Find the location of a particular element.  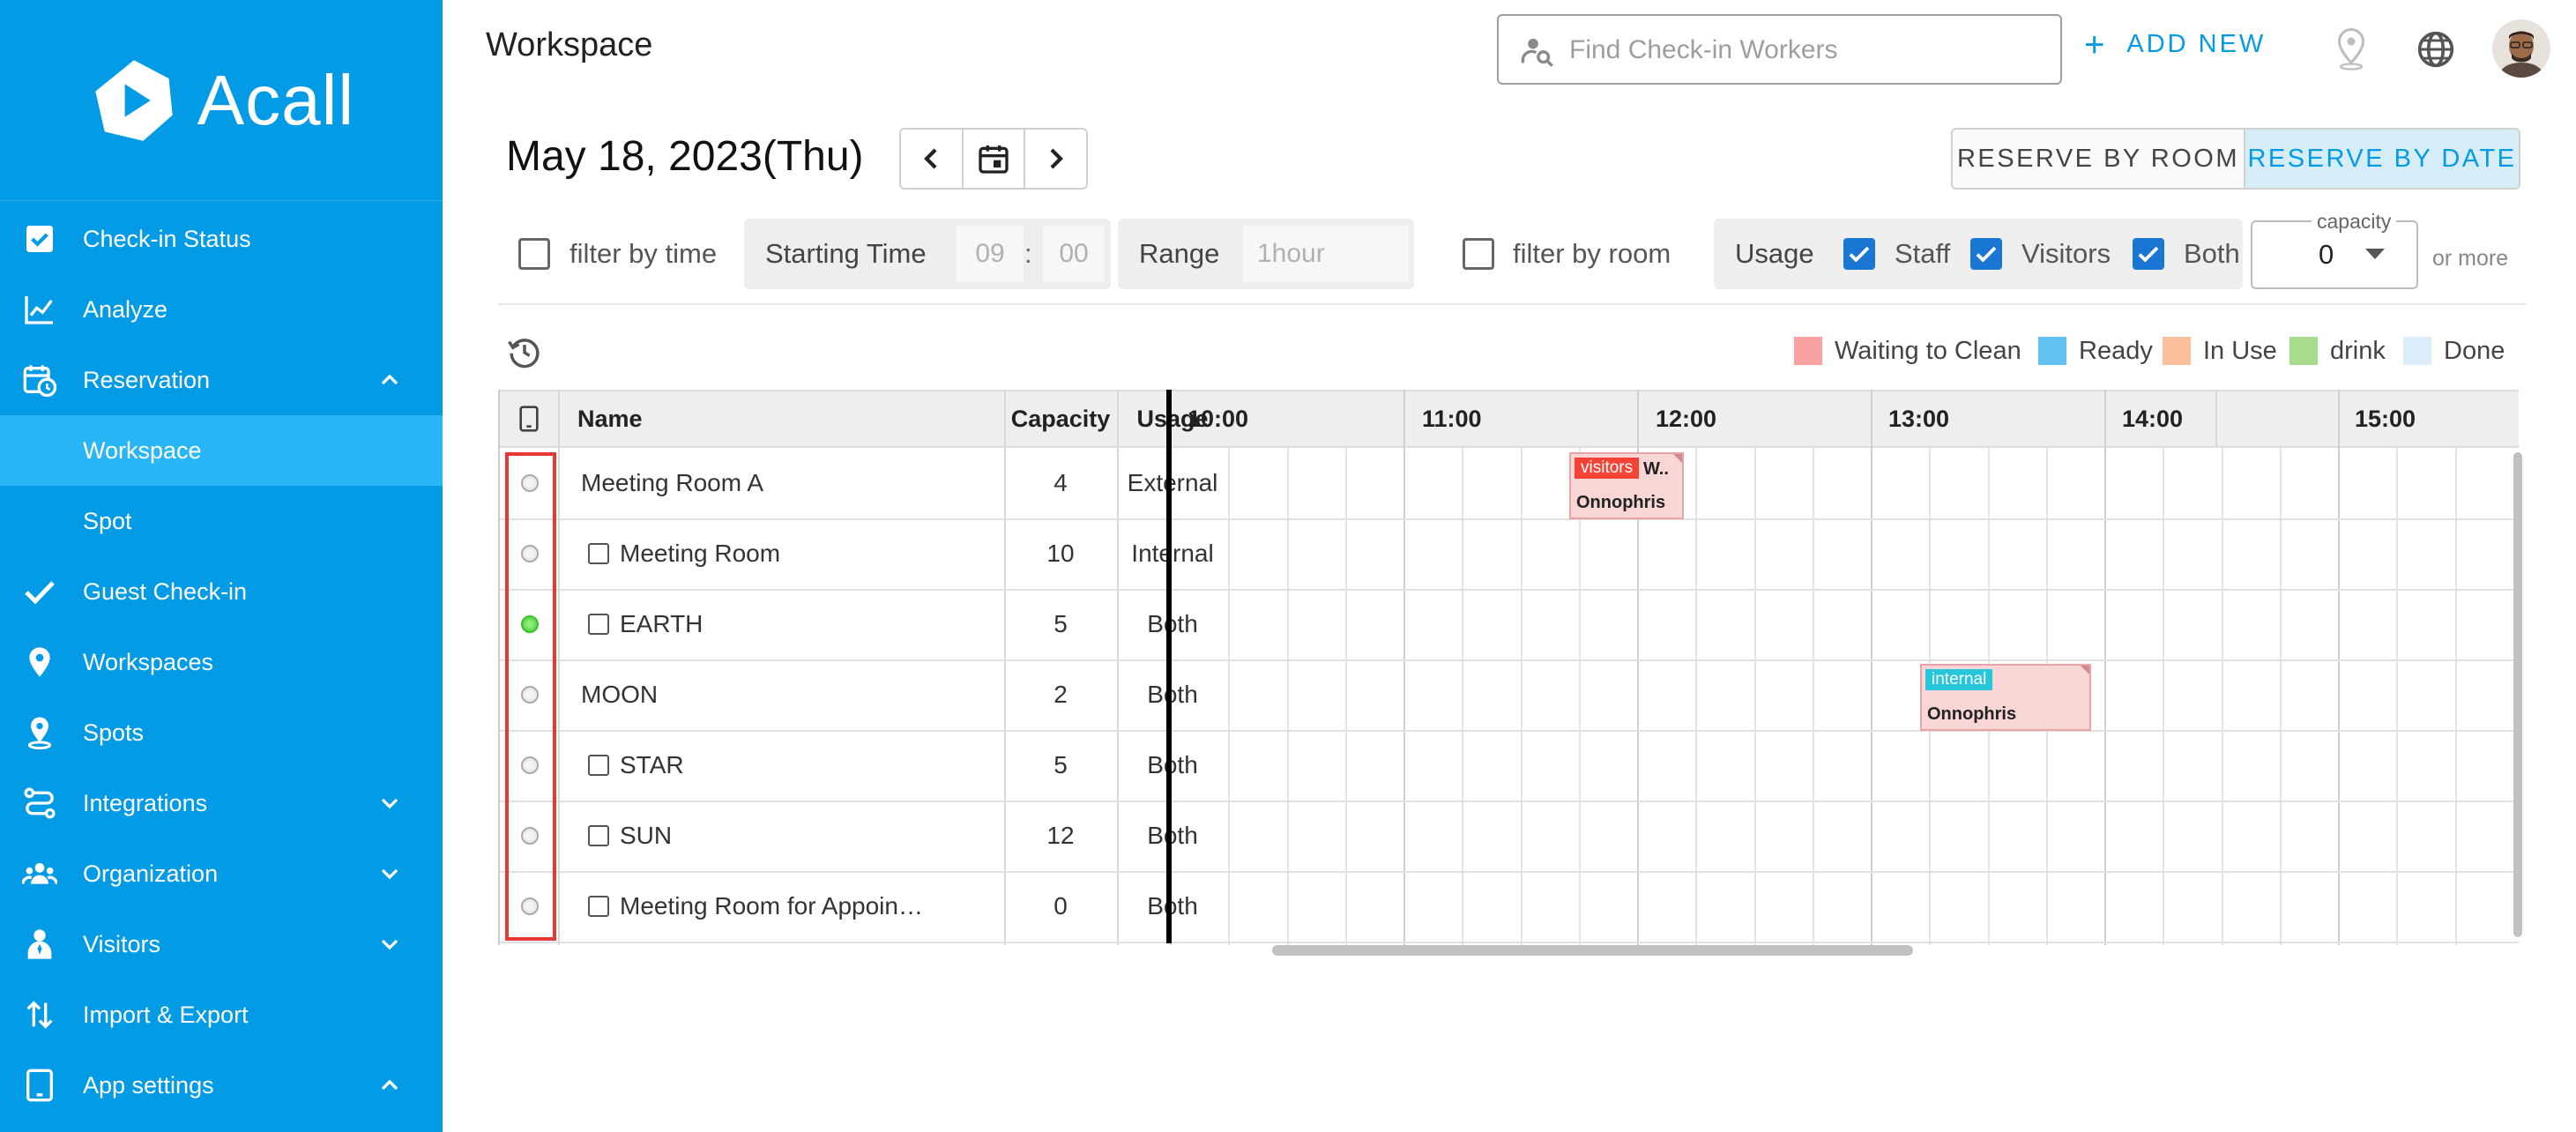

sidebar-item-spots: Spots is located at coordinates (221, 732).